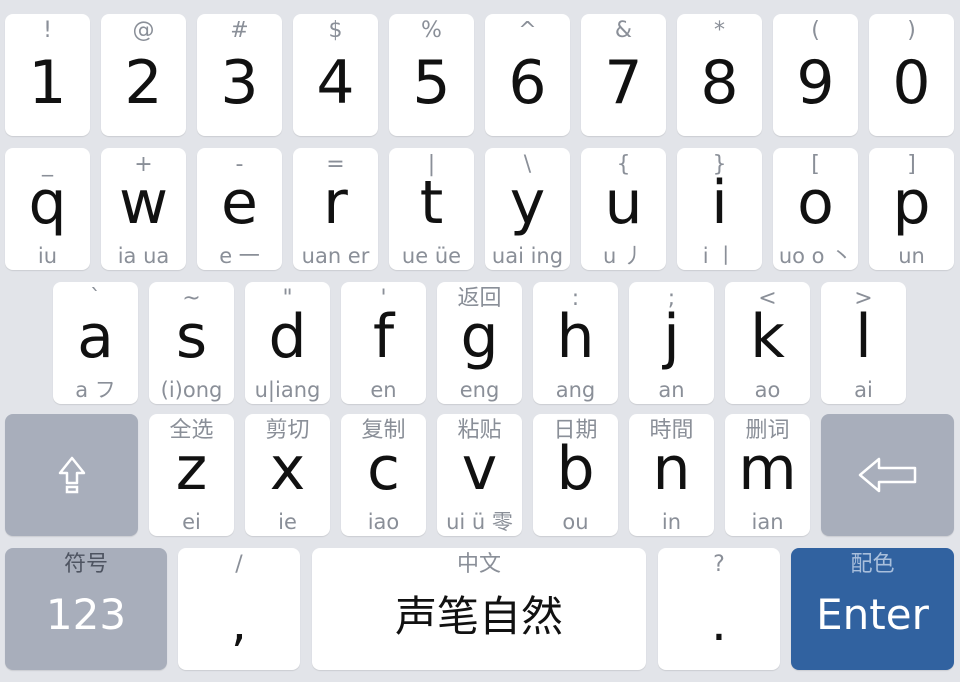 This screenshot has height=682, width=960. What do you see at coordinates (191, 337) in the screenshot?
I see `key-main: s` at bounding box center [191, 337].